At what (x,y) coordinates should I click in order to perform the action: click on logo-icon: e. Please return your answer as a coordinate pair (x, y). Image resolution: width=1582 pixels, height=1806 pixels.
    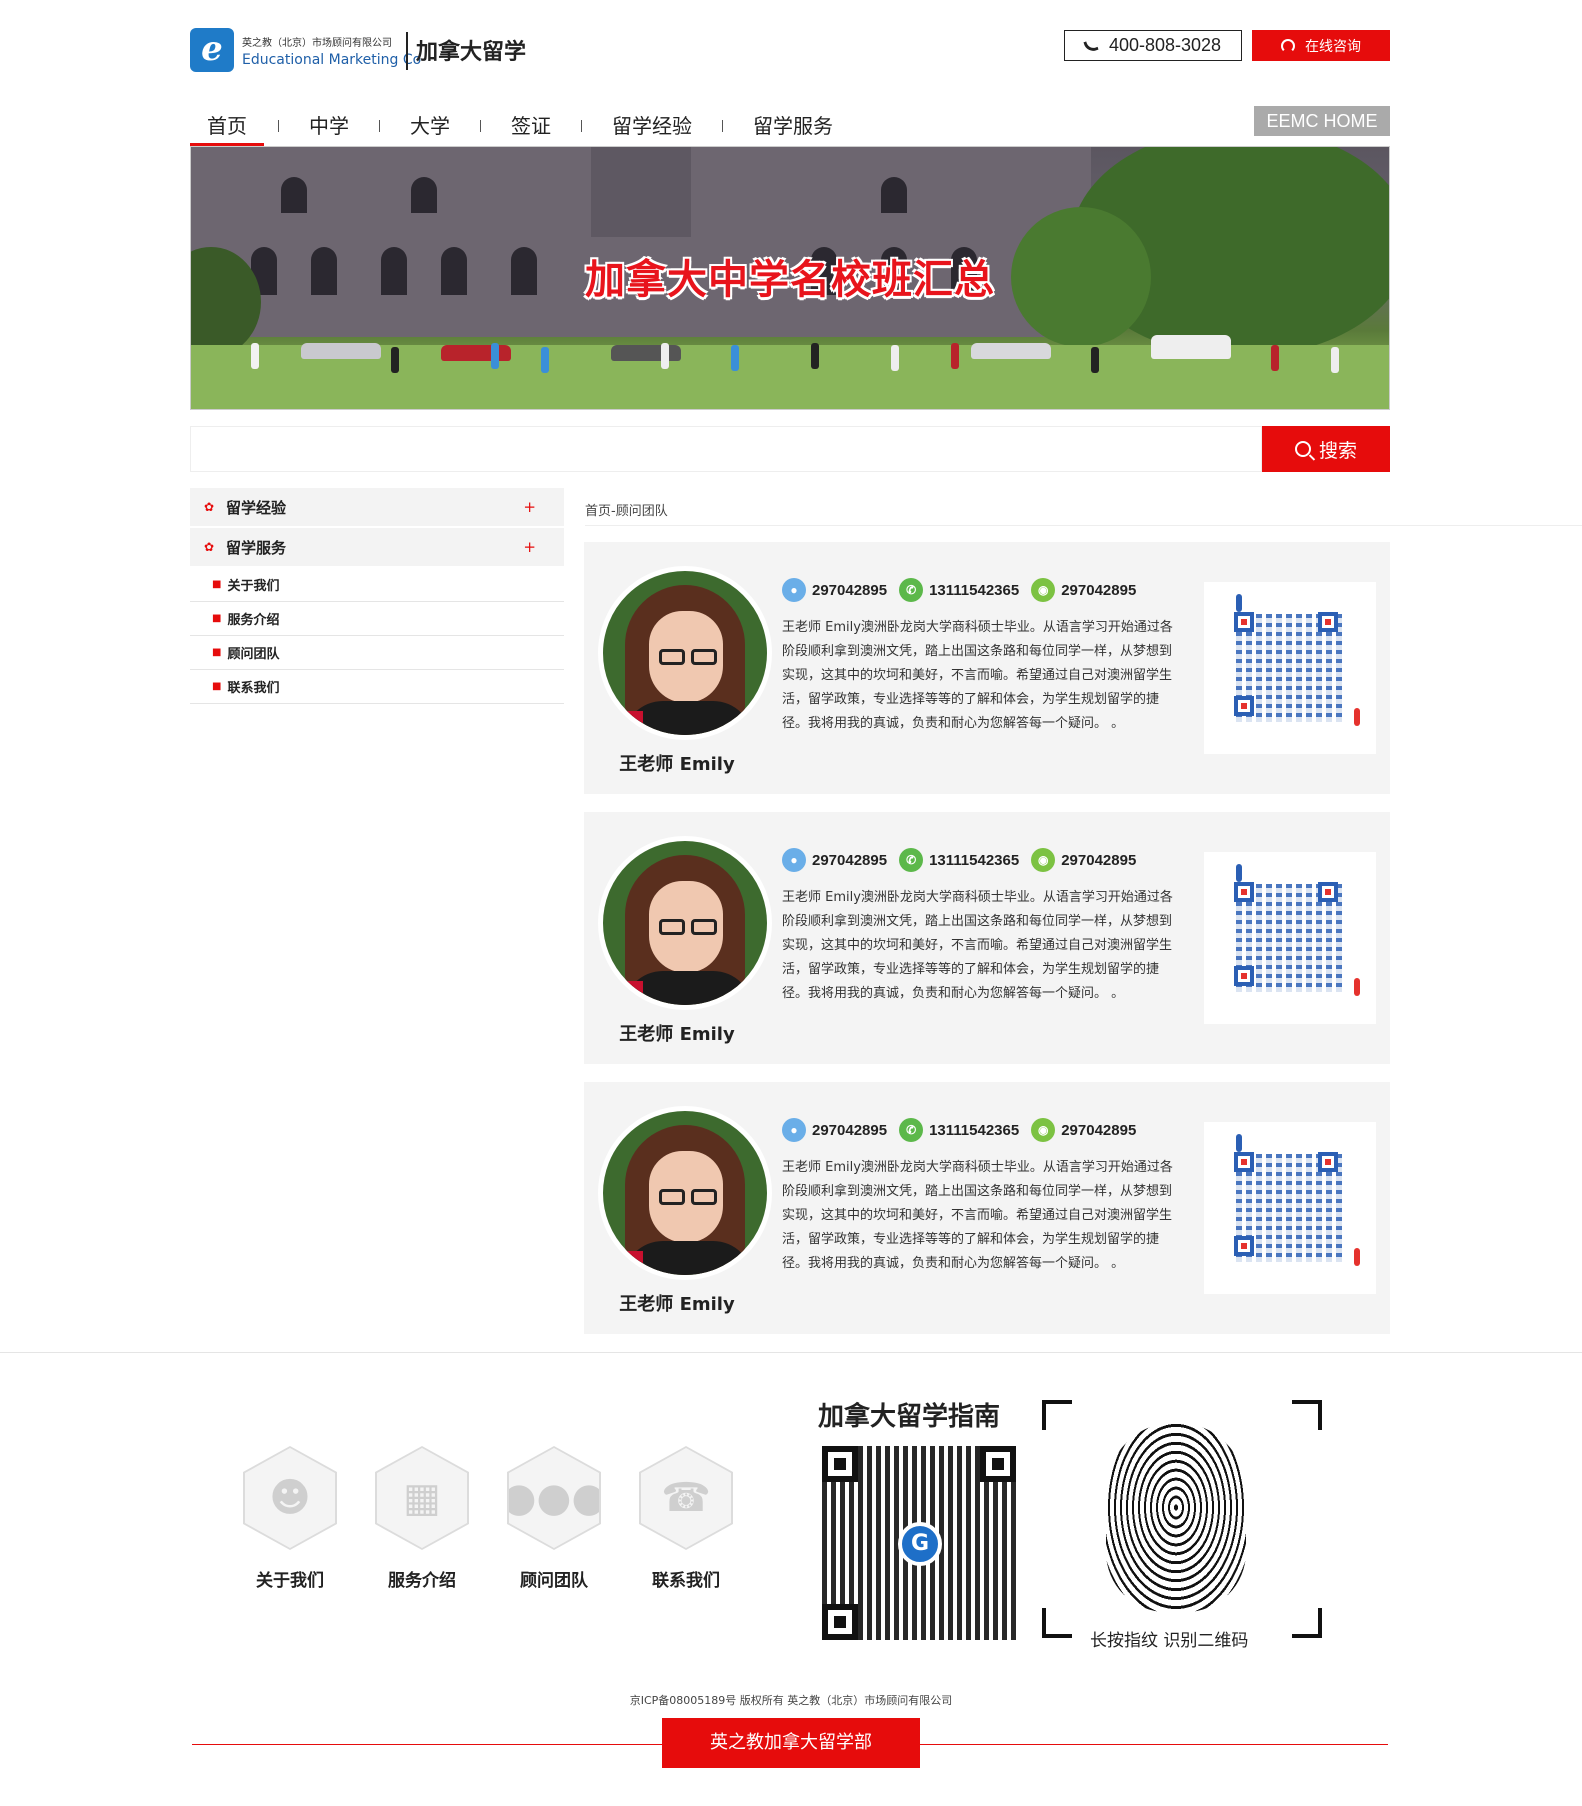
    Looking at the image, I should click on (212, 50).